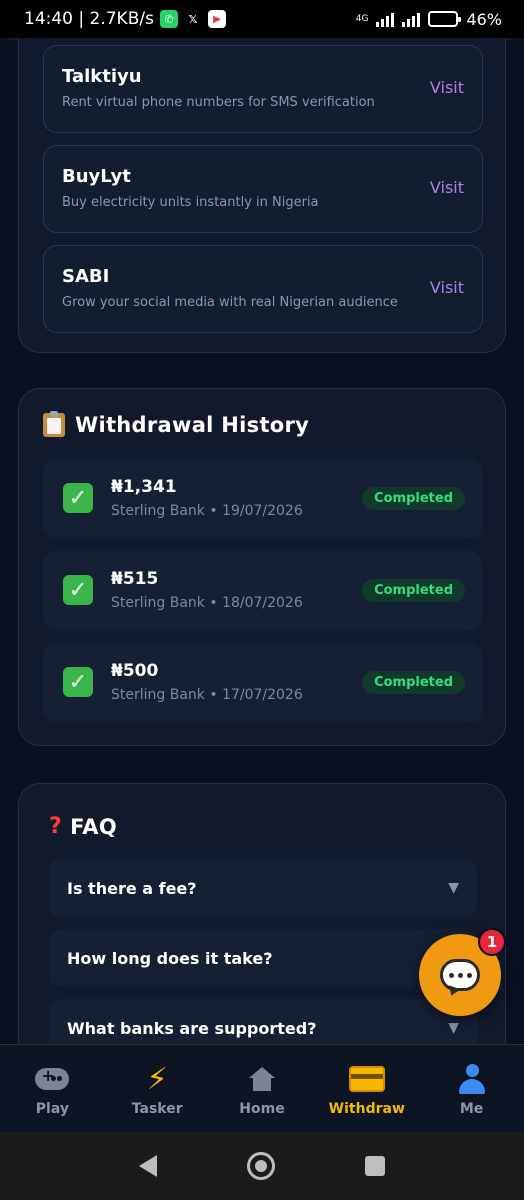 The image size is (524, 1200). What do you see at coordinates (56, 826) in the screenshot?
I see `question-mark-icon: ?` at bounding box center [56, 826].